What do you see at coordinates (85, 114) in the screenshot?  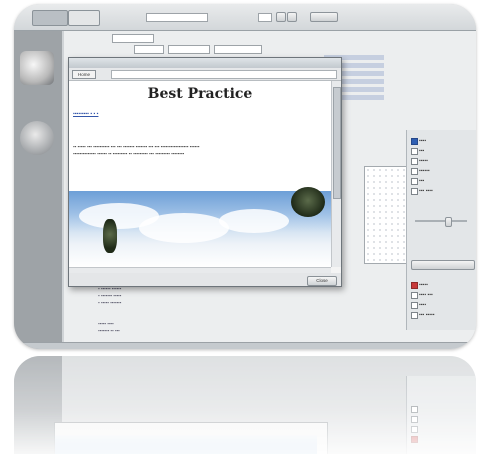 I see `help-link: ▪▪▪▪▪▪▪▪▪ ▪ ▪ ▪` at bounding box center [85, 114].